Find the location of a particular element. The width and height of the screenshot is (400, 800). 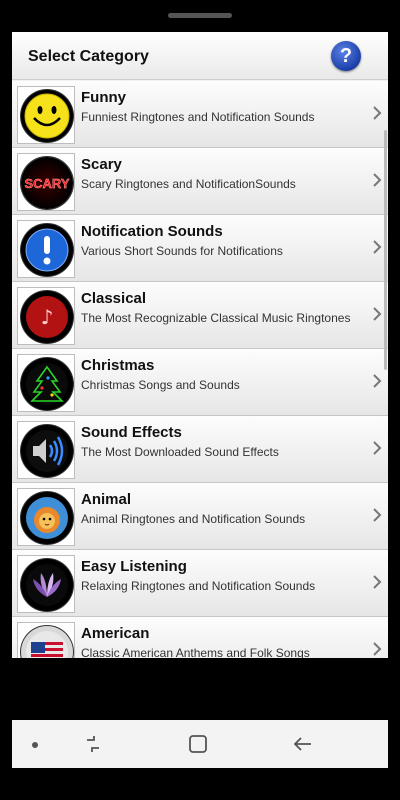

svg-text: SCARY is located at coordinates (46, 183).